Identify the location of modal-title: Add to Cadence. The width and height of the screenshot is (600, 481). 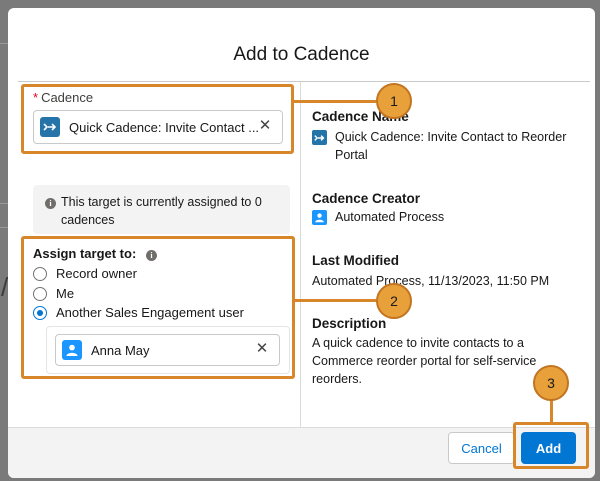
(301, 54).